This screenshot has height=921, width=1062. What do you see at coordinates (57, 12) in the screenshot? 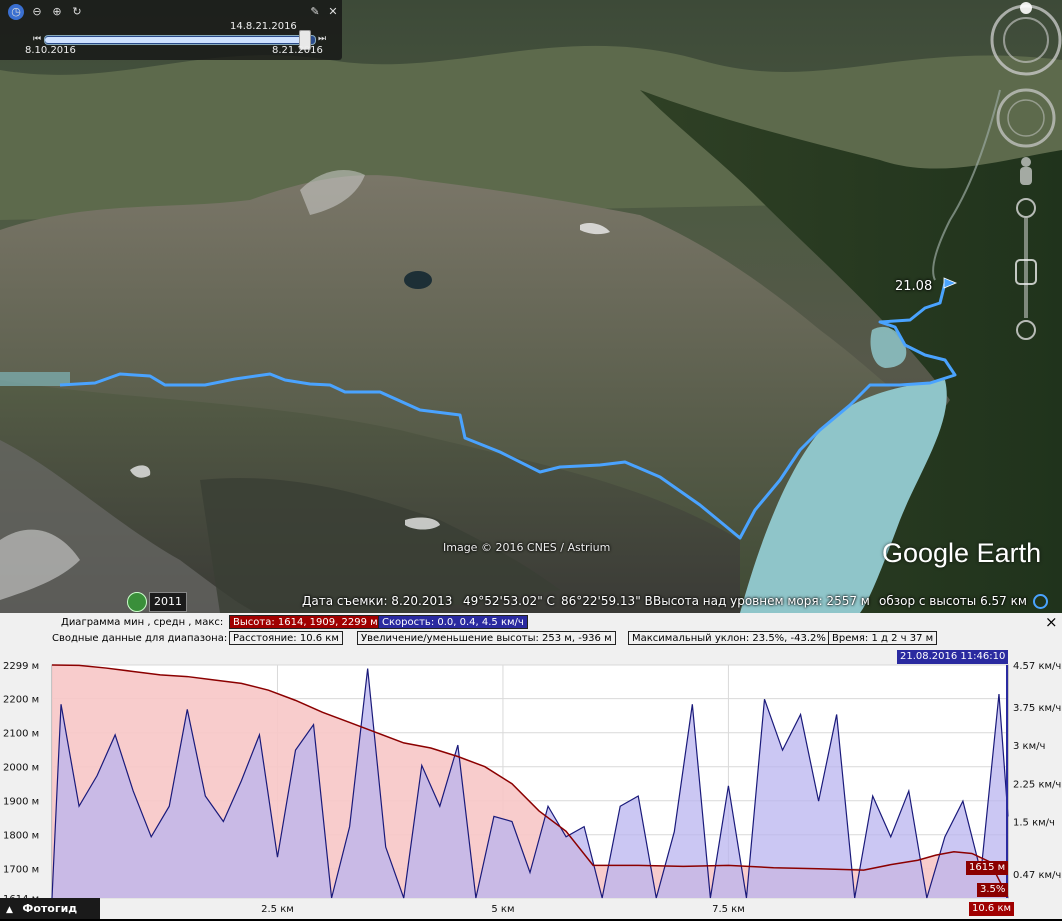
I see `zoom-in-time-icon: ⊕` at bounding box center [57, 12].